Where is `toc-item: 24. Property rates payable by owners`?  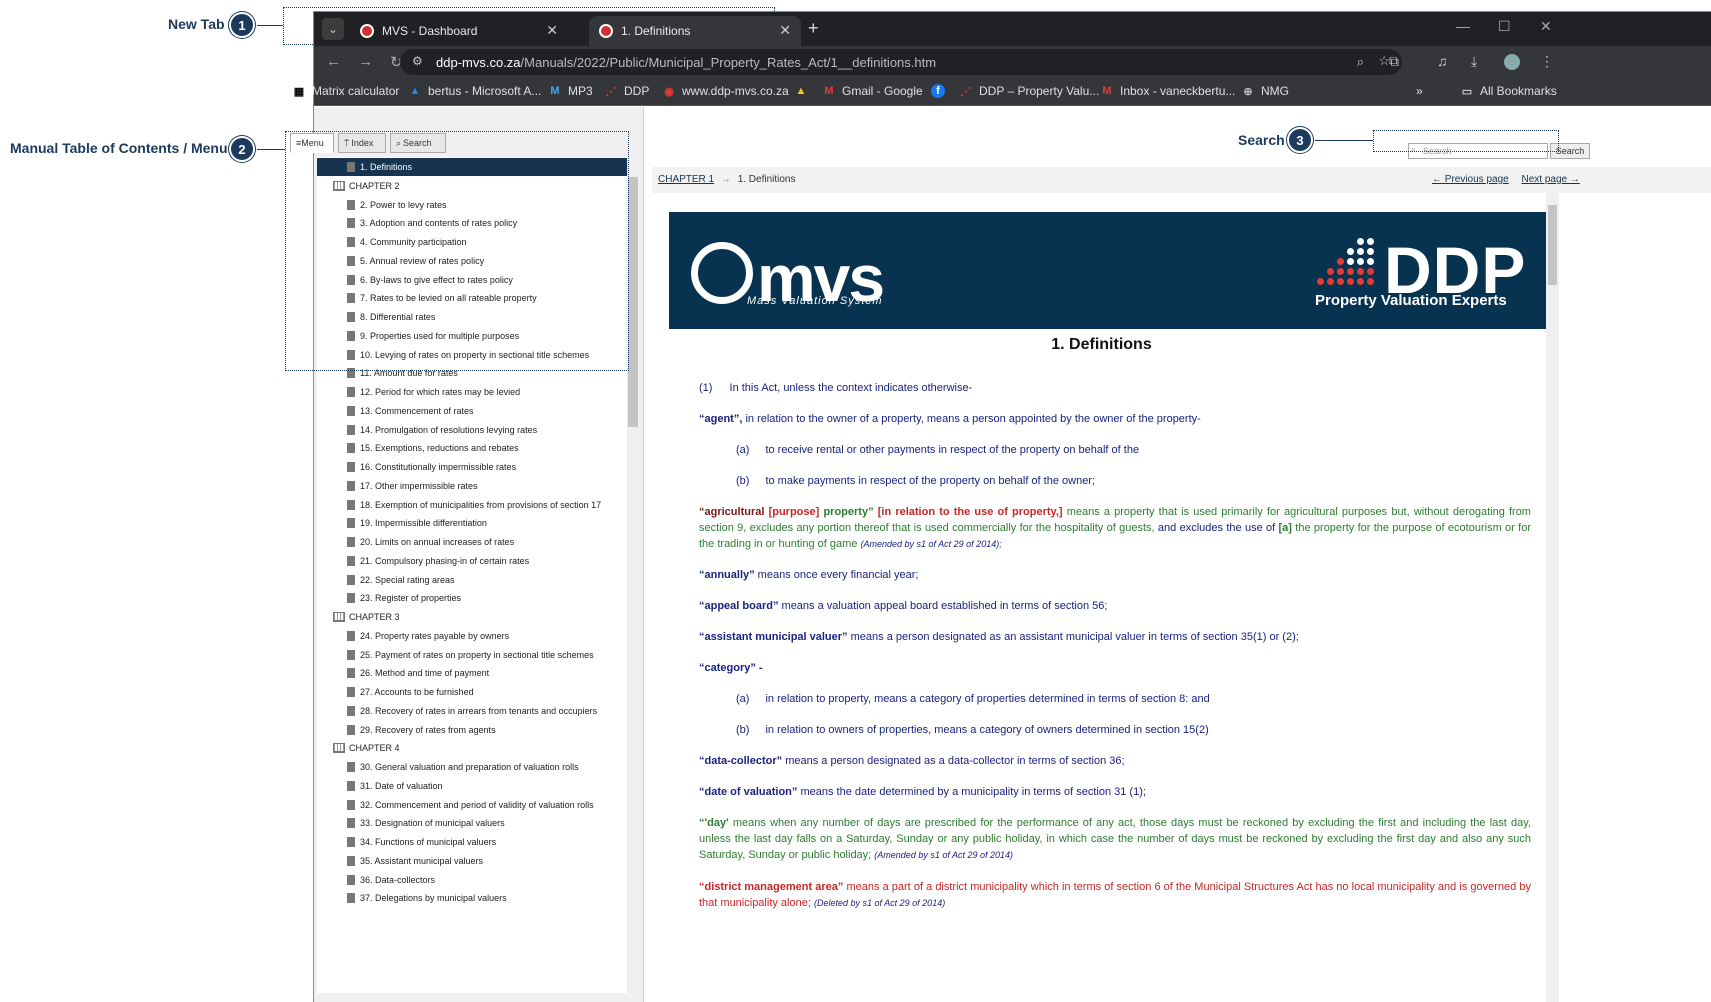
toc-item: 24. Property rates payable by owners is located at coordinates (428, 636).